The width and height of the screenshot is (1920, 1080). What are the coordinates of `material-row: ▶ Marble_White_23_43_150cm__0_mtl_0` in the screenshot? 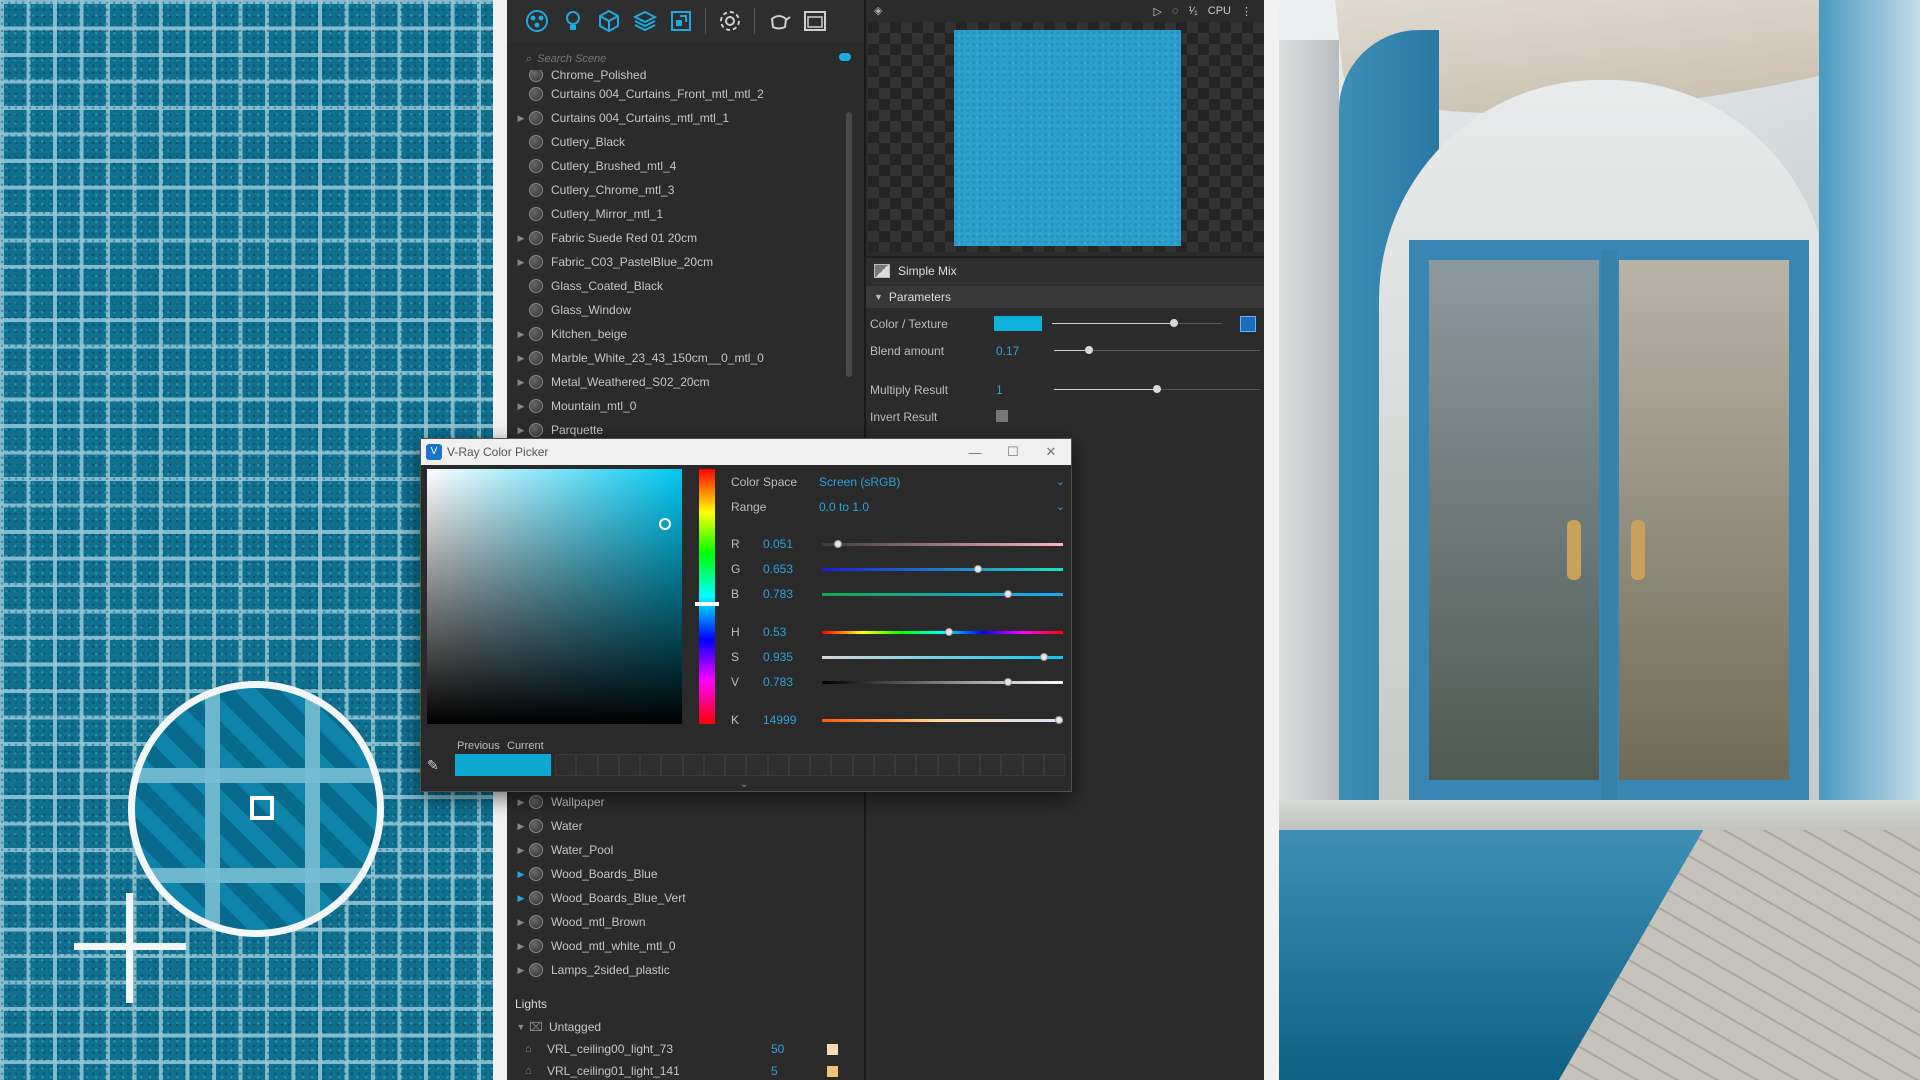 It's located at (678, 358).